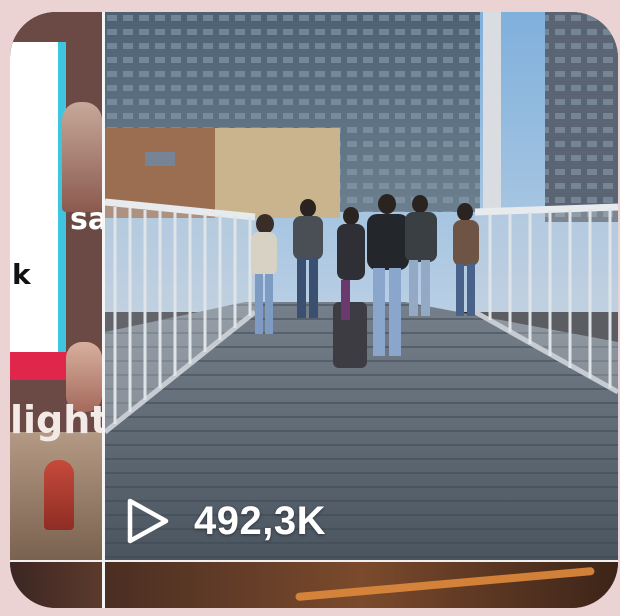  Describe the element at coordinates (148, 521) in the screenshot. I see `play-icon` at that location.